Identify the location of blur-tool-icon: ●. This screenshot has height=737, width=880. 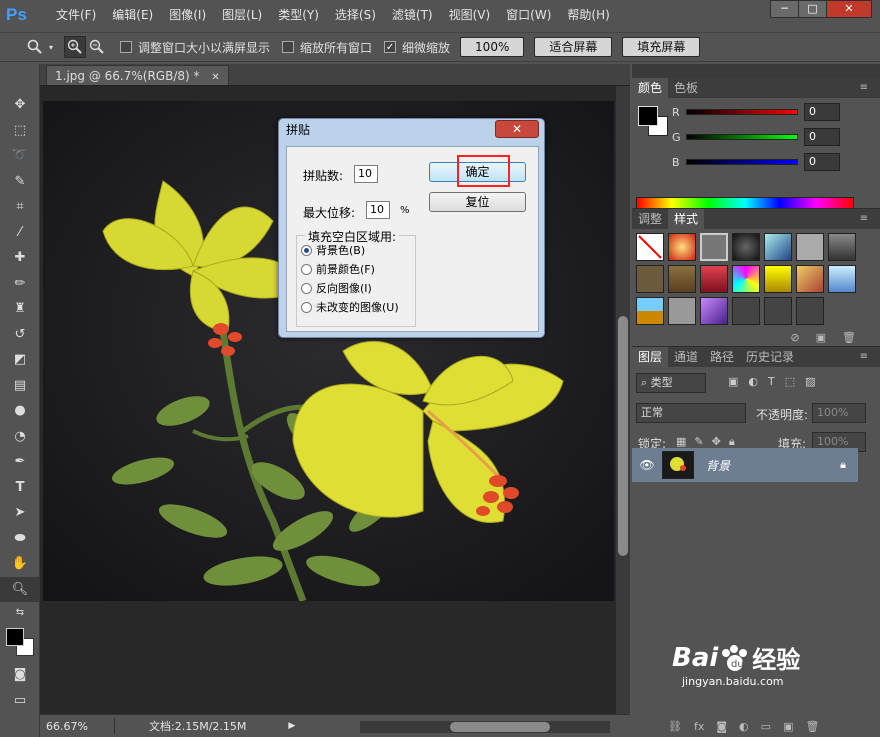
(20, 411).